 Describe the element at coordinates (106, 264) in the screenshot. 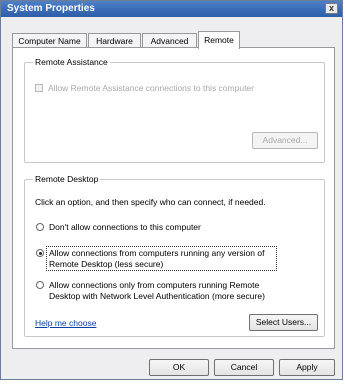

I see `radio-allow-any-version-label-line2: Remote Desktop (less secure)` at that location.